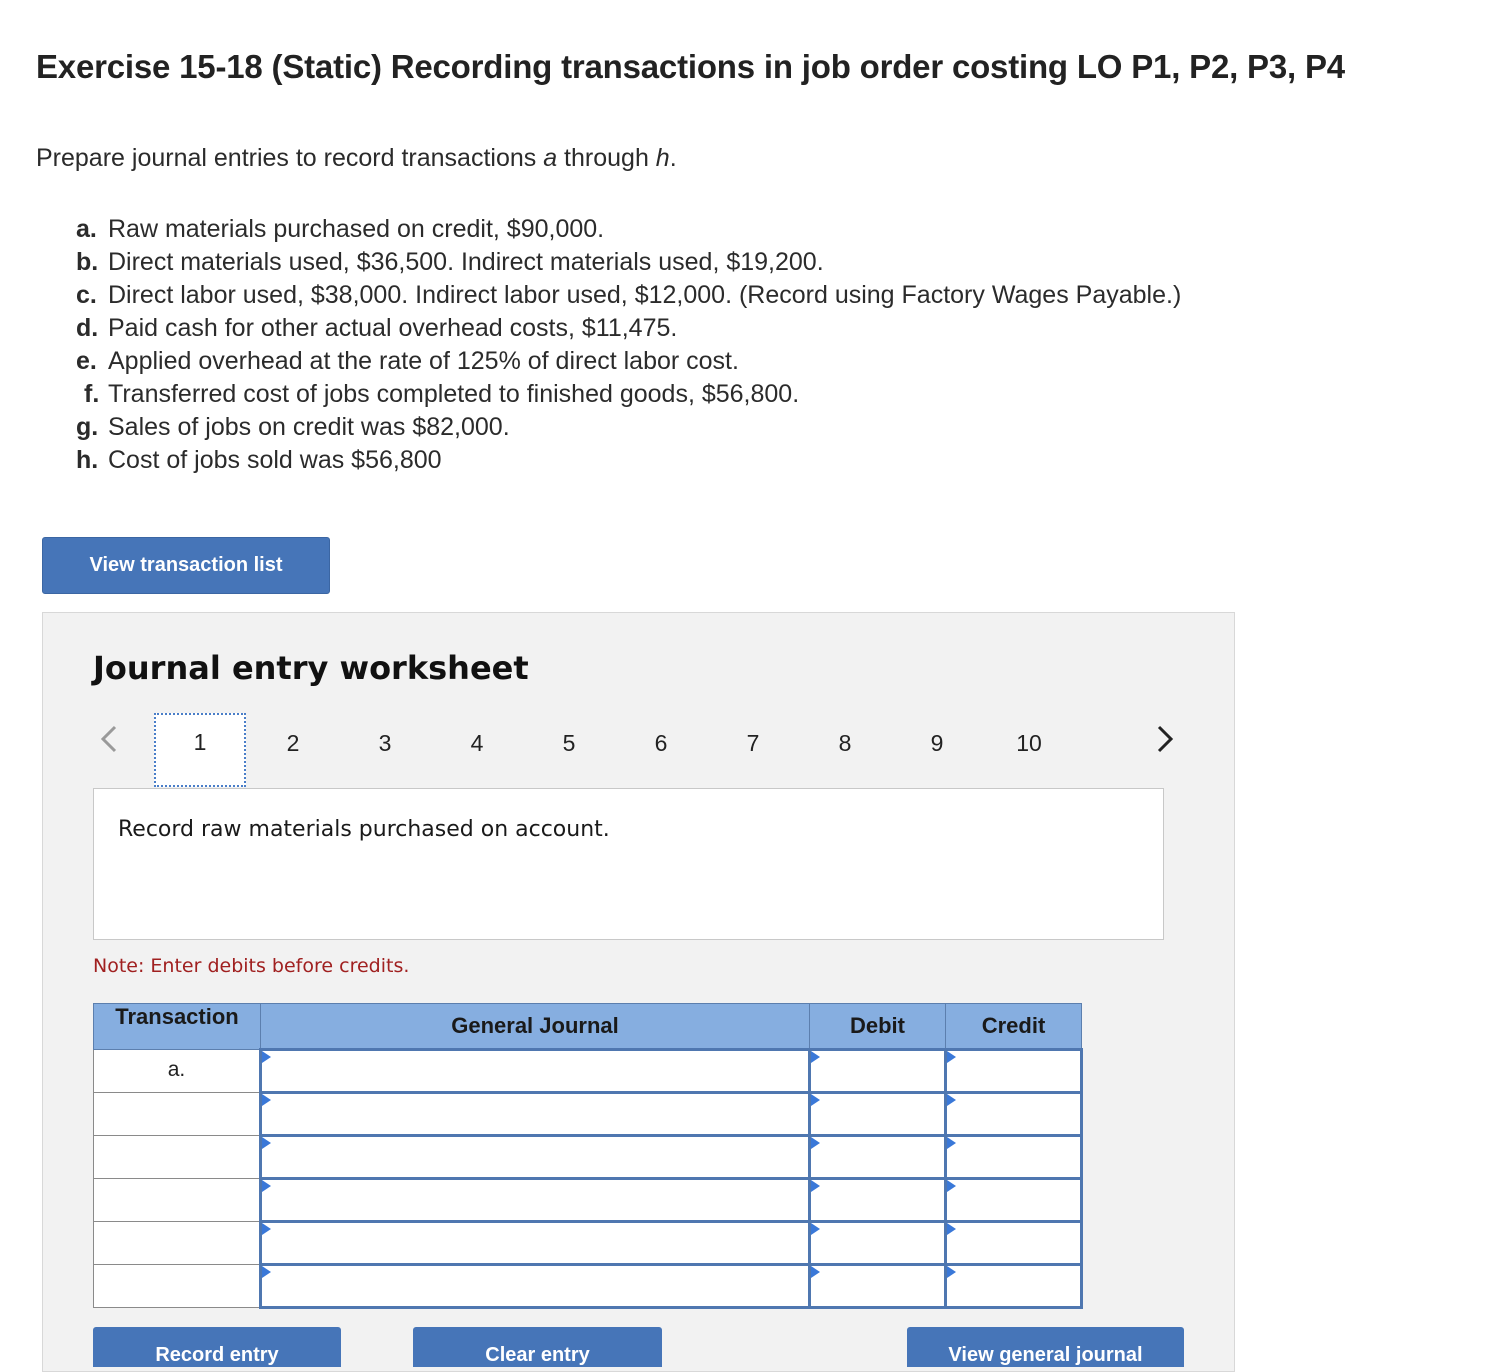 The width and height of the screenshot is (1512, 1372). What do you see at coordinates (628, 427) in the screenshot?
I see `transaction-item: g. Sales of jobs on credit was $82,000.` at bounding box center [628, 427].